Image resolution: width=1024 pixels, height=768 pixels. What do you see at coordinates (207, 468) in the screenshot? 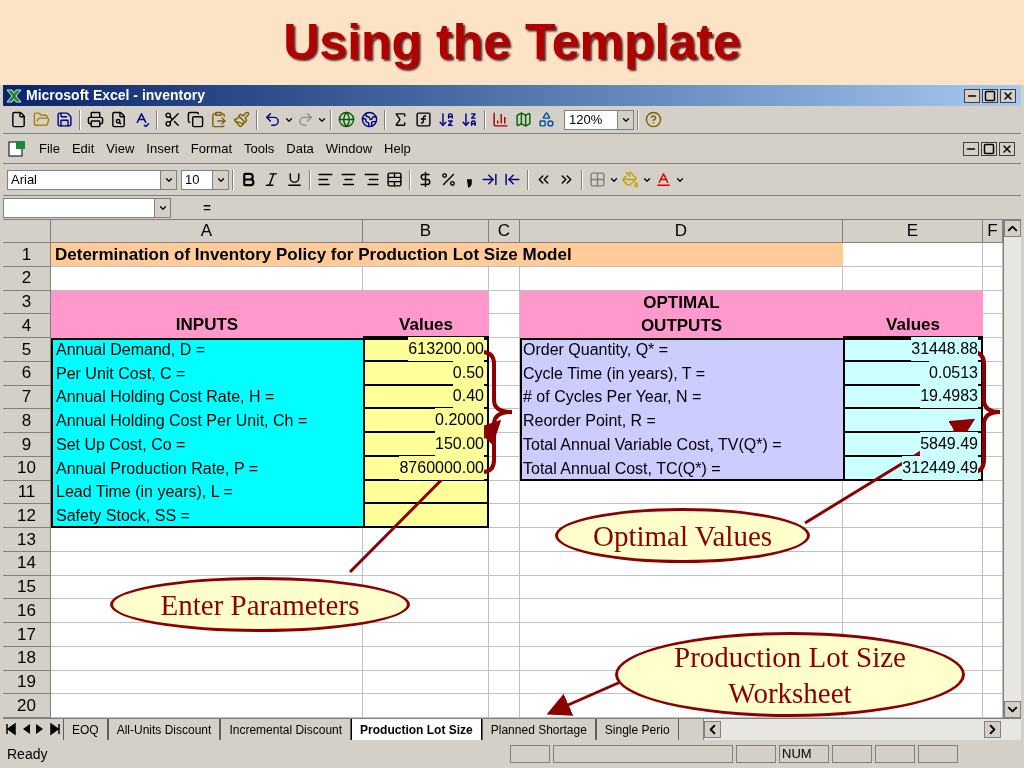
I see `label-cell: Annual Production Rate, P =` at bounding box center [207, 468].